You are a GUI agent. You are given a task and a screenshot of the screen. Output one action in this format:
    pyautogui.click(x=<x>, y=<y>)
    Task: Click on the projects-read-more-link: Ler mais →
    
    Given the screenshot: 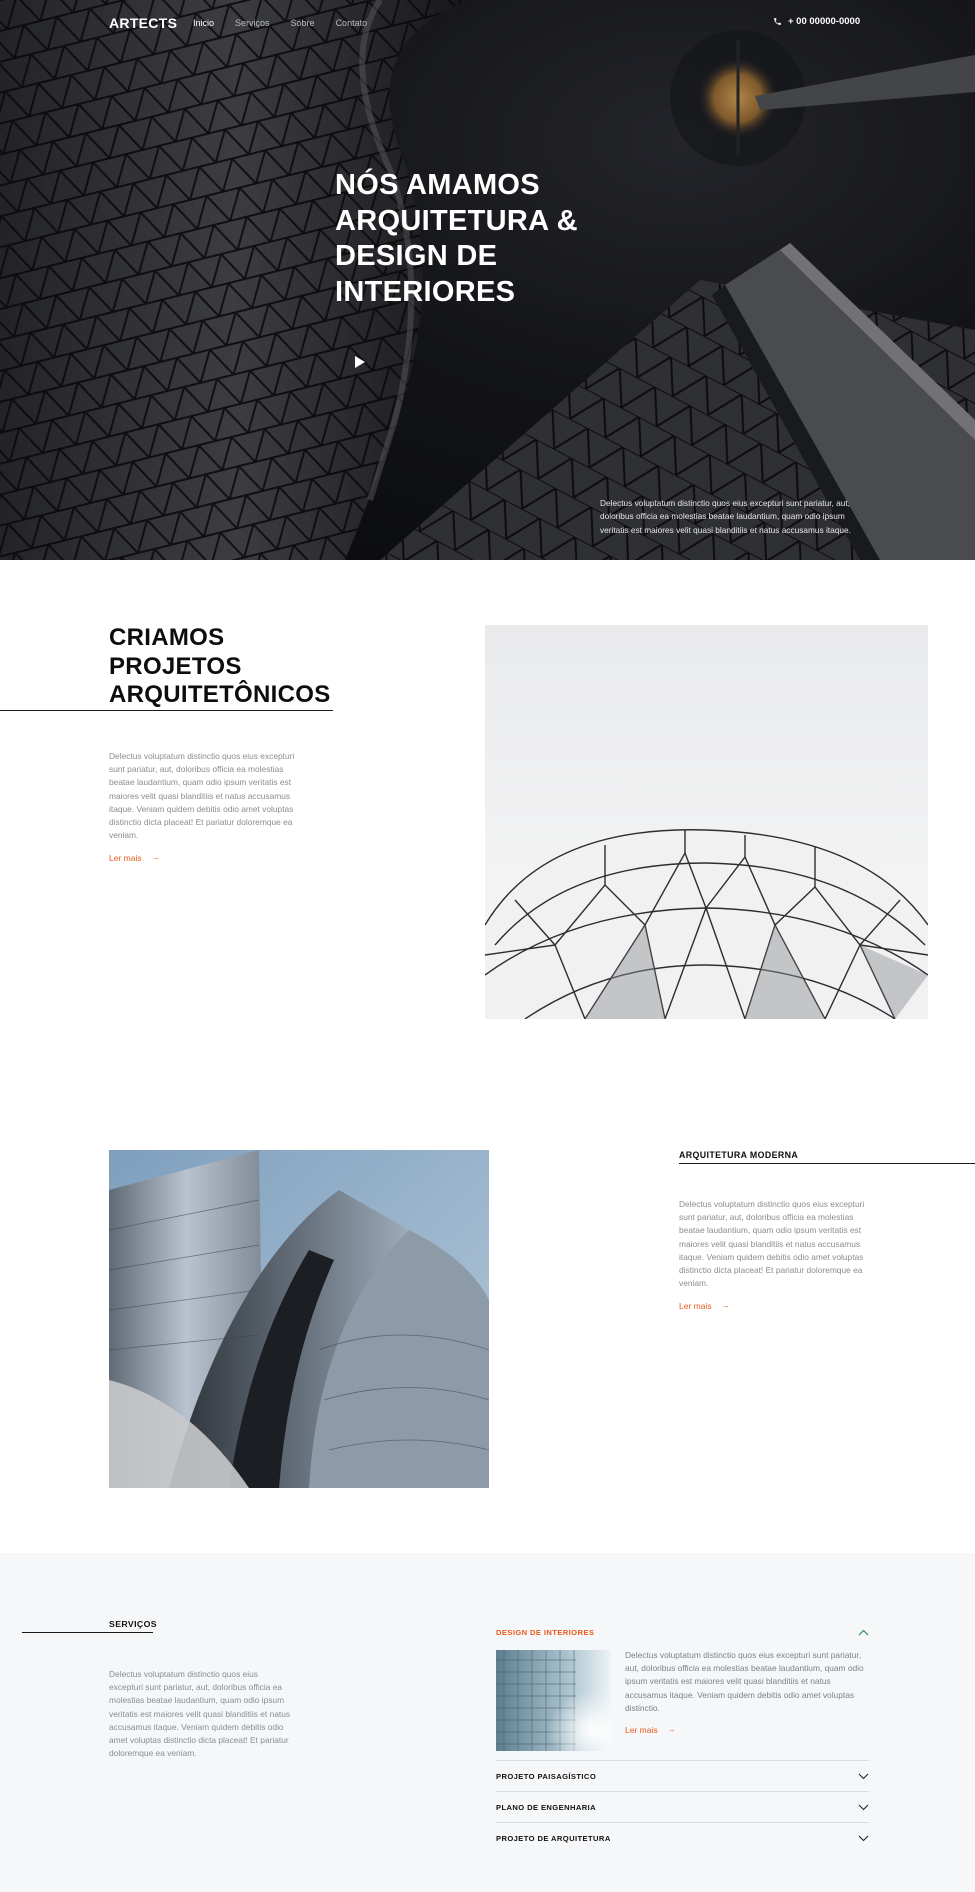 What is the action you would take?
    pyautogui.click(x=134, y=858)
    